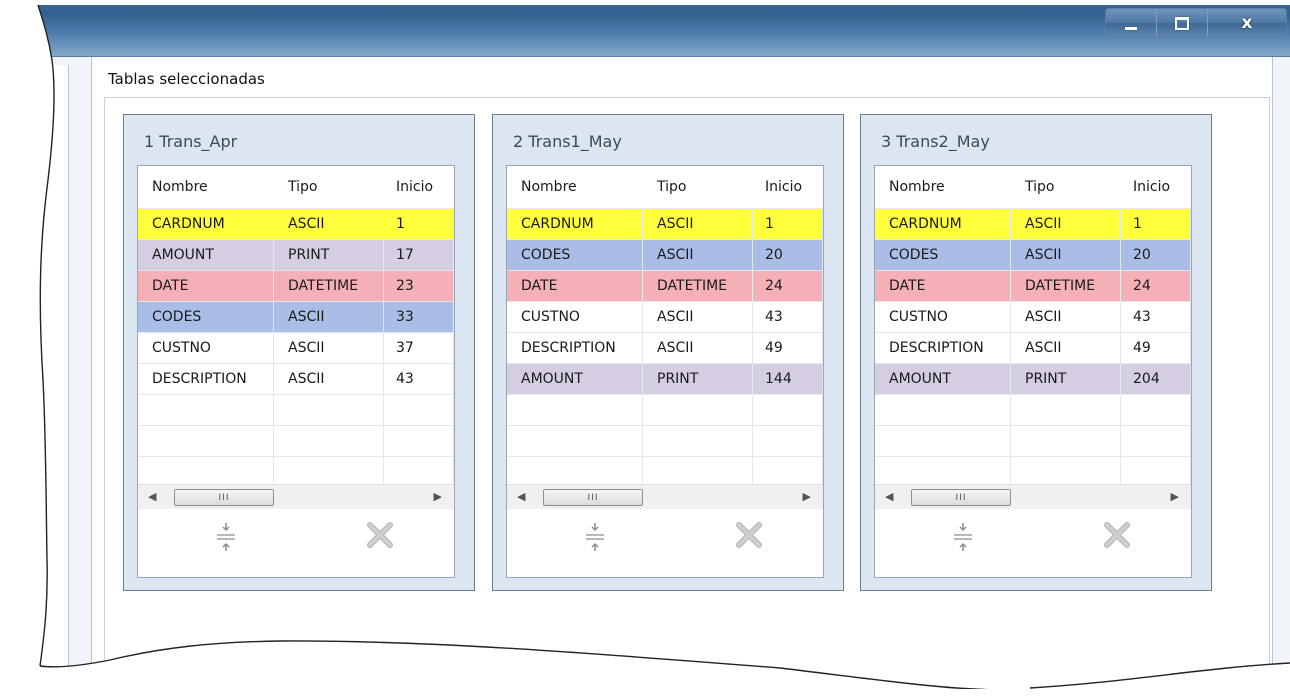 The image size is (1290, 698). What do you see at coordinates (296, 378) in the screenshot?
I see `table-row: DESCRIPTION ASCII 43` at bounding box center [296, 378].